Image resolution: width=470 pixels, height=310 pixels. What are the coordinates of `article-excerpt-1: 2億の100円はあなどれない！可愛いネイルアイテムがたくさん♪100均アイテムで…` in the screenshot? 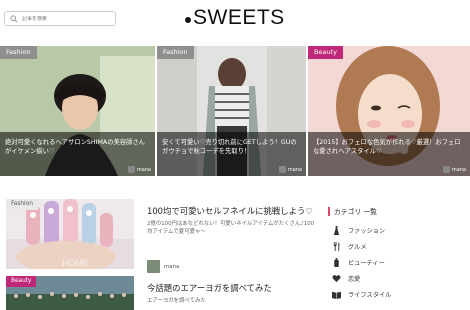 It's located at (231, 228).